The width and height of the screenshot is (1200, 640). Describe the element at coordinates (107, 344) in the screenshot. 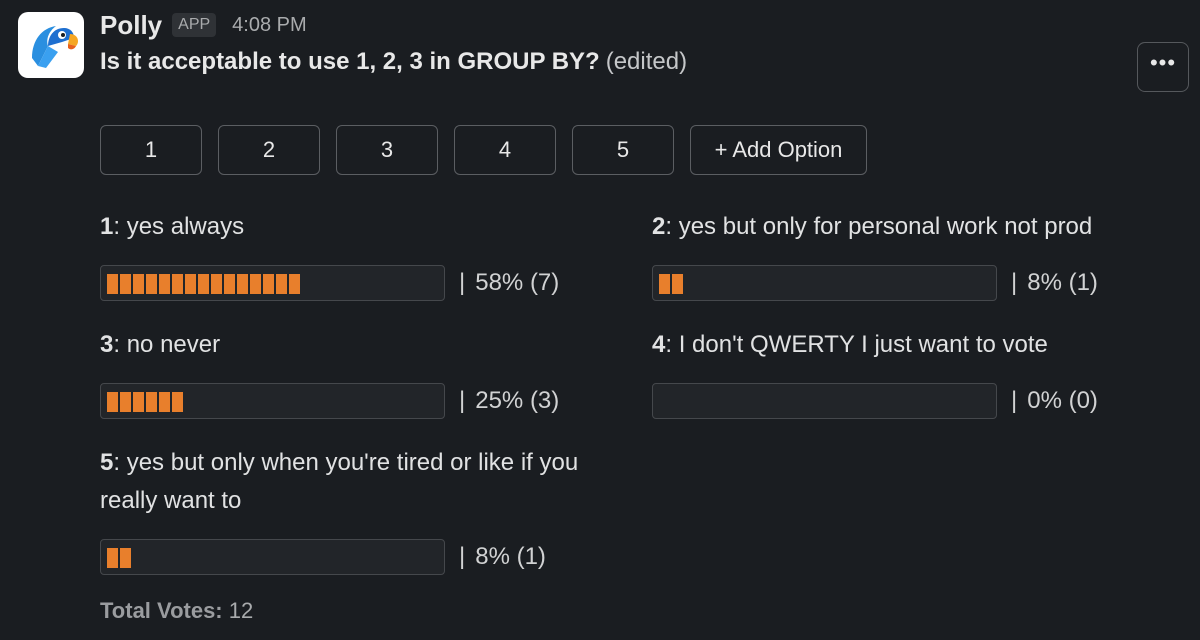

I see `result-number: 3` at that location.